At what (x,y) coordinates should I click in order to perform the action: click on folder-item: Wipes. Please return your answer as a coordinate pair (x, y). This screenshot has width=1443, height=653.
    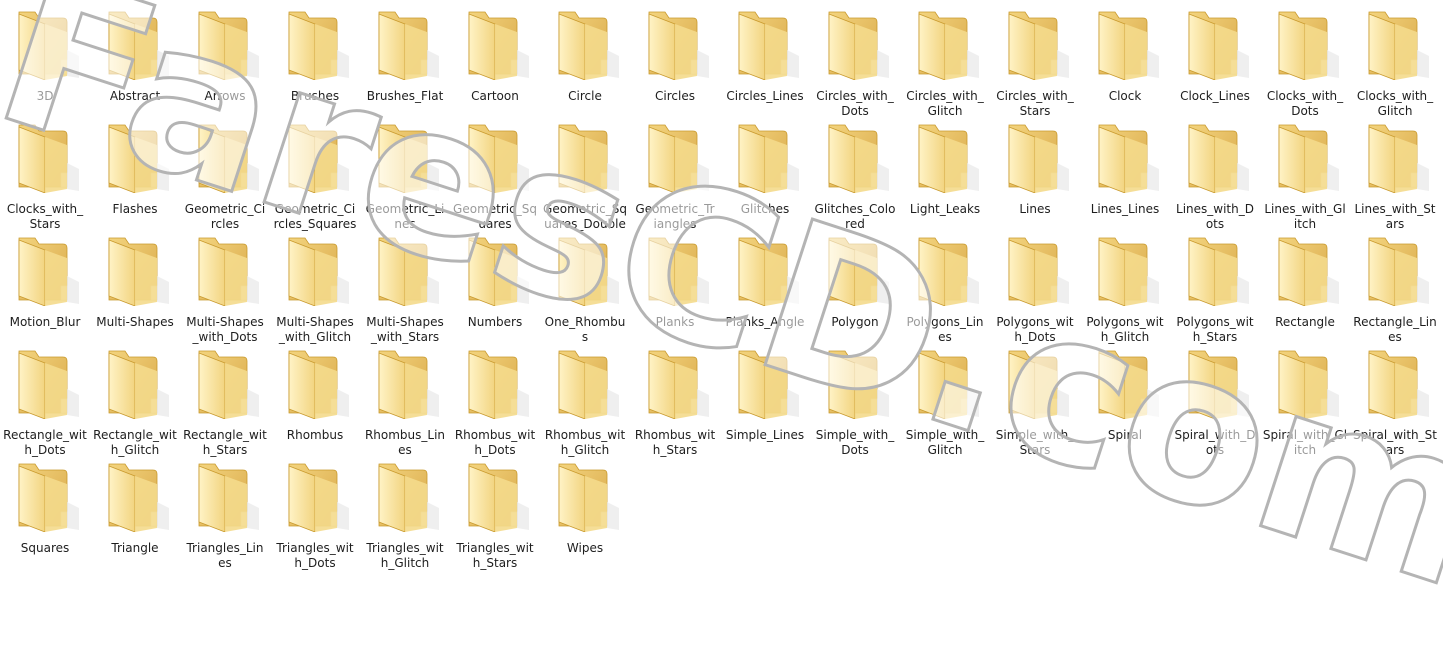
    Looking at the image, I should click on (585, 508).